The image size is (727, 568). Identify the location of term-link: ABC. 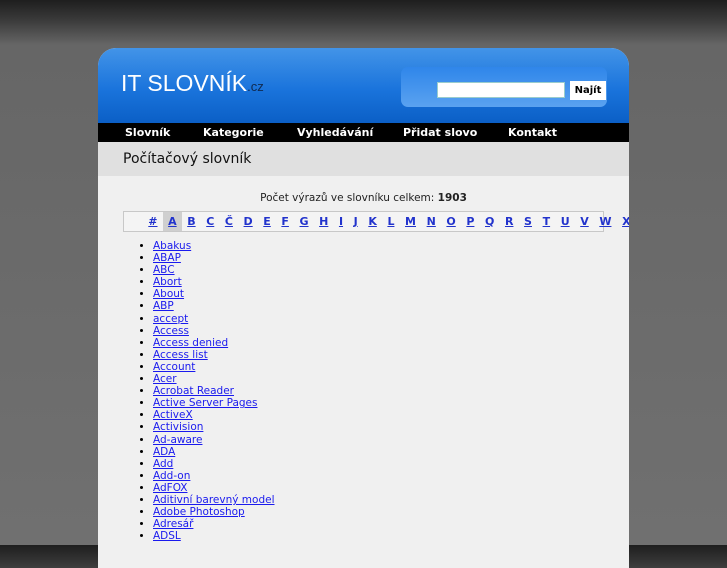
(164, 270).